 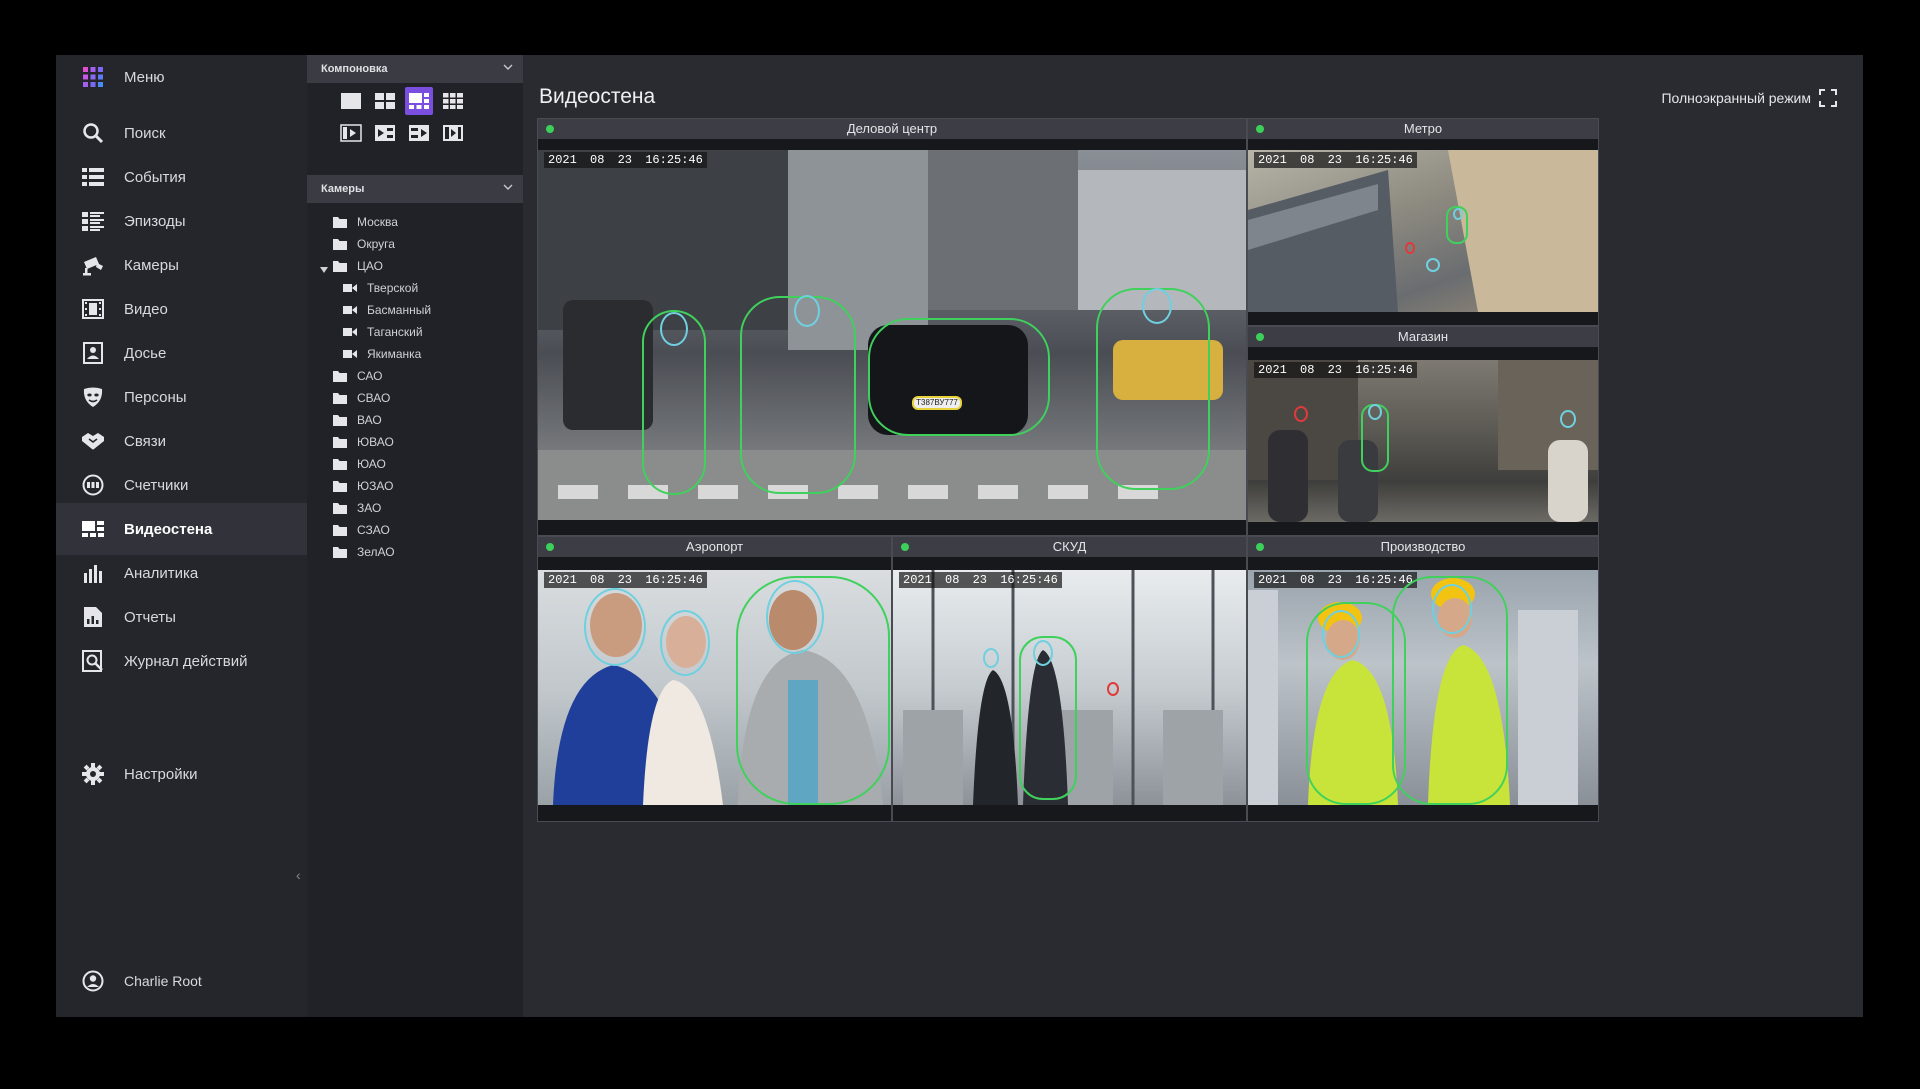 What do you see at coordinates (375, 442) in the screenshot?
I see `tree-item-label: ЮВАО` at bounding box center [375, 442].